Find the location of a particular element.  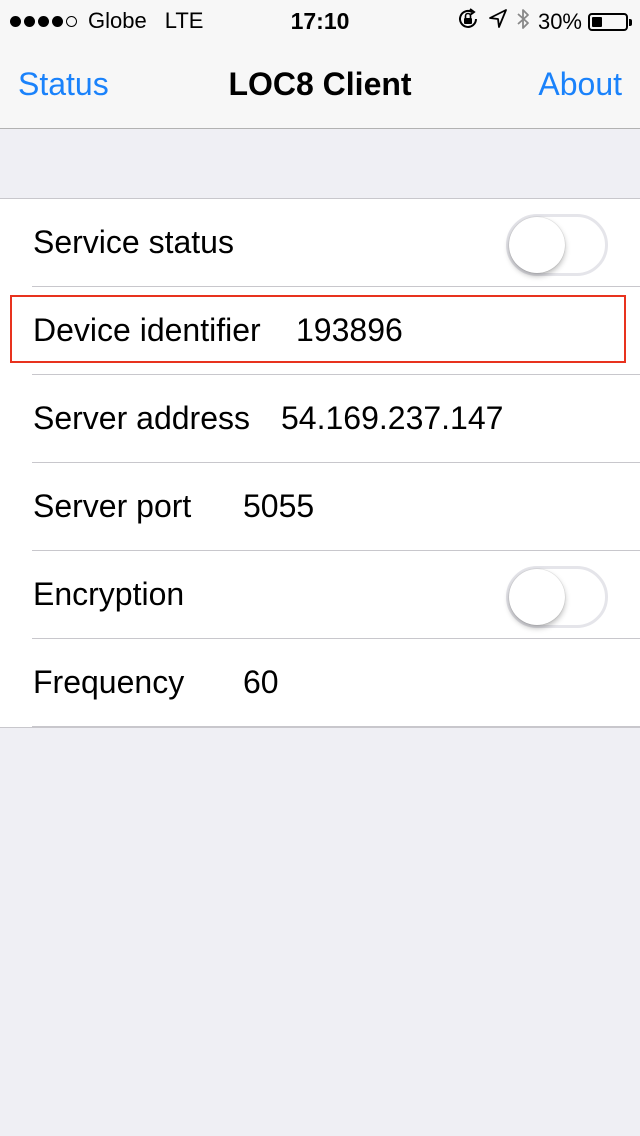

service-status-row: Service status is located at coordinates (320, 243).